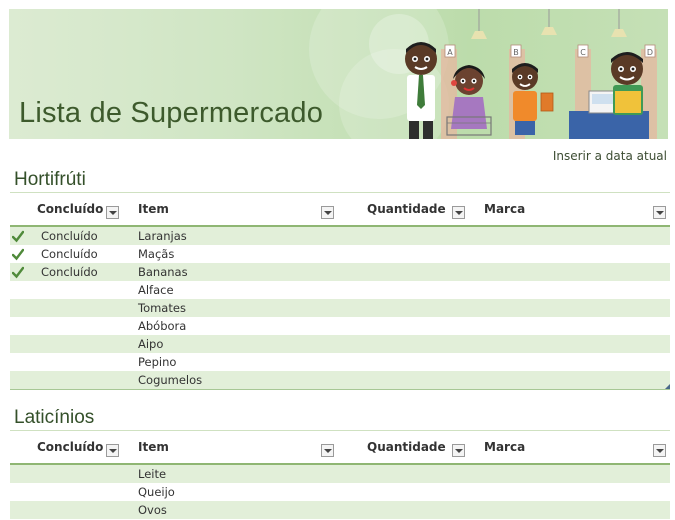  I want to click on page-title: Lista de Supermercado, so click(171, 113).